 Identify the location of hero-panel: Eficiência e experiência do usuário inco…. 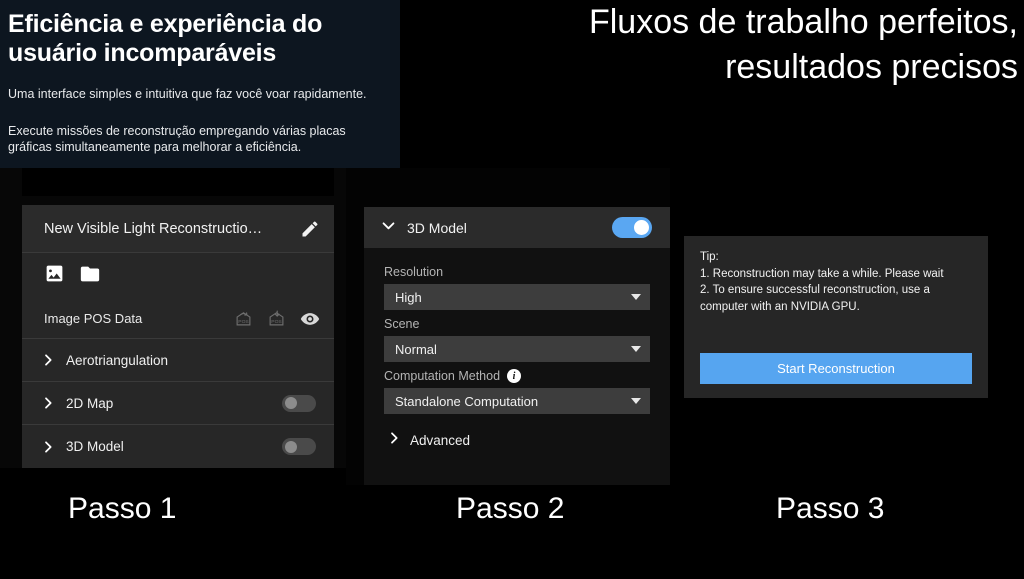
(200, 84).